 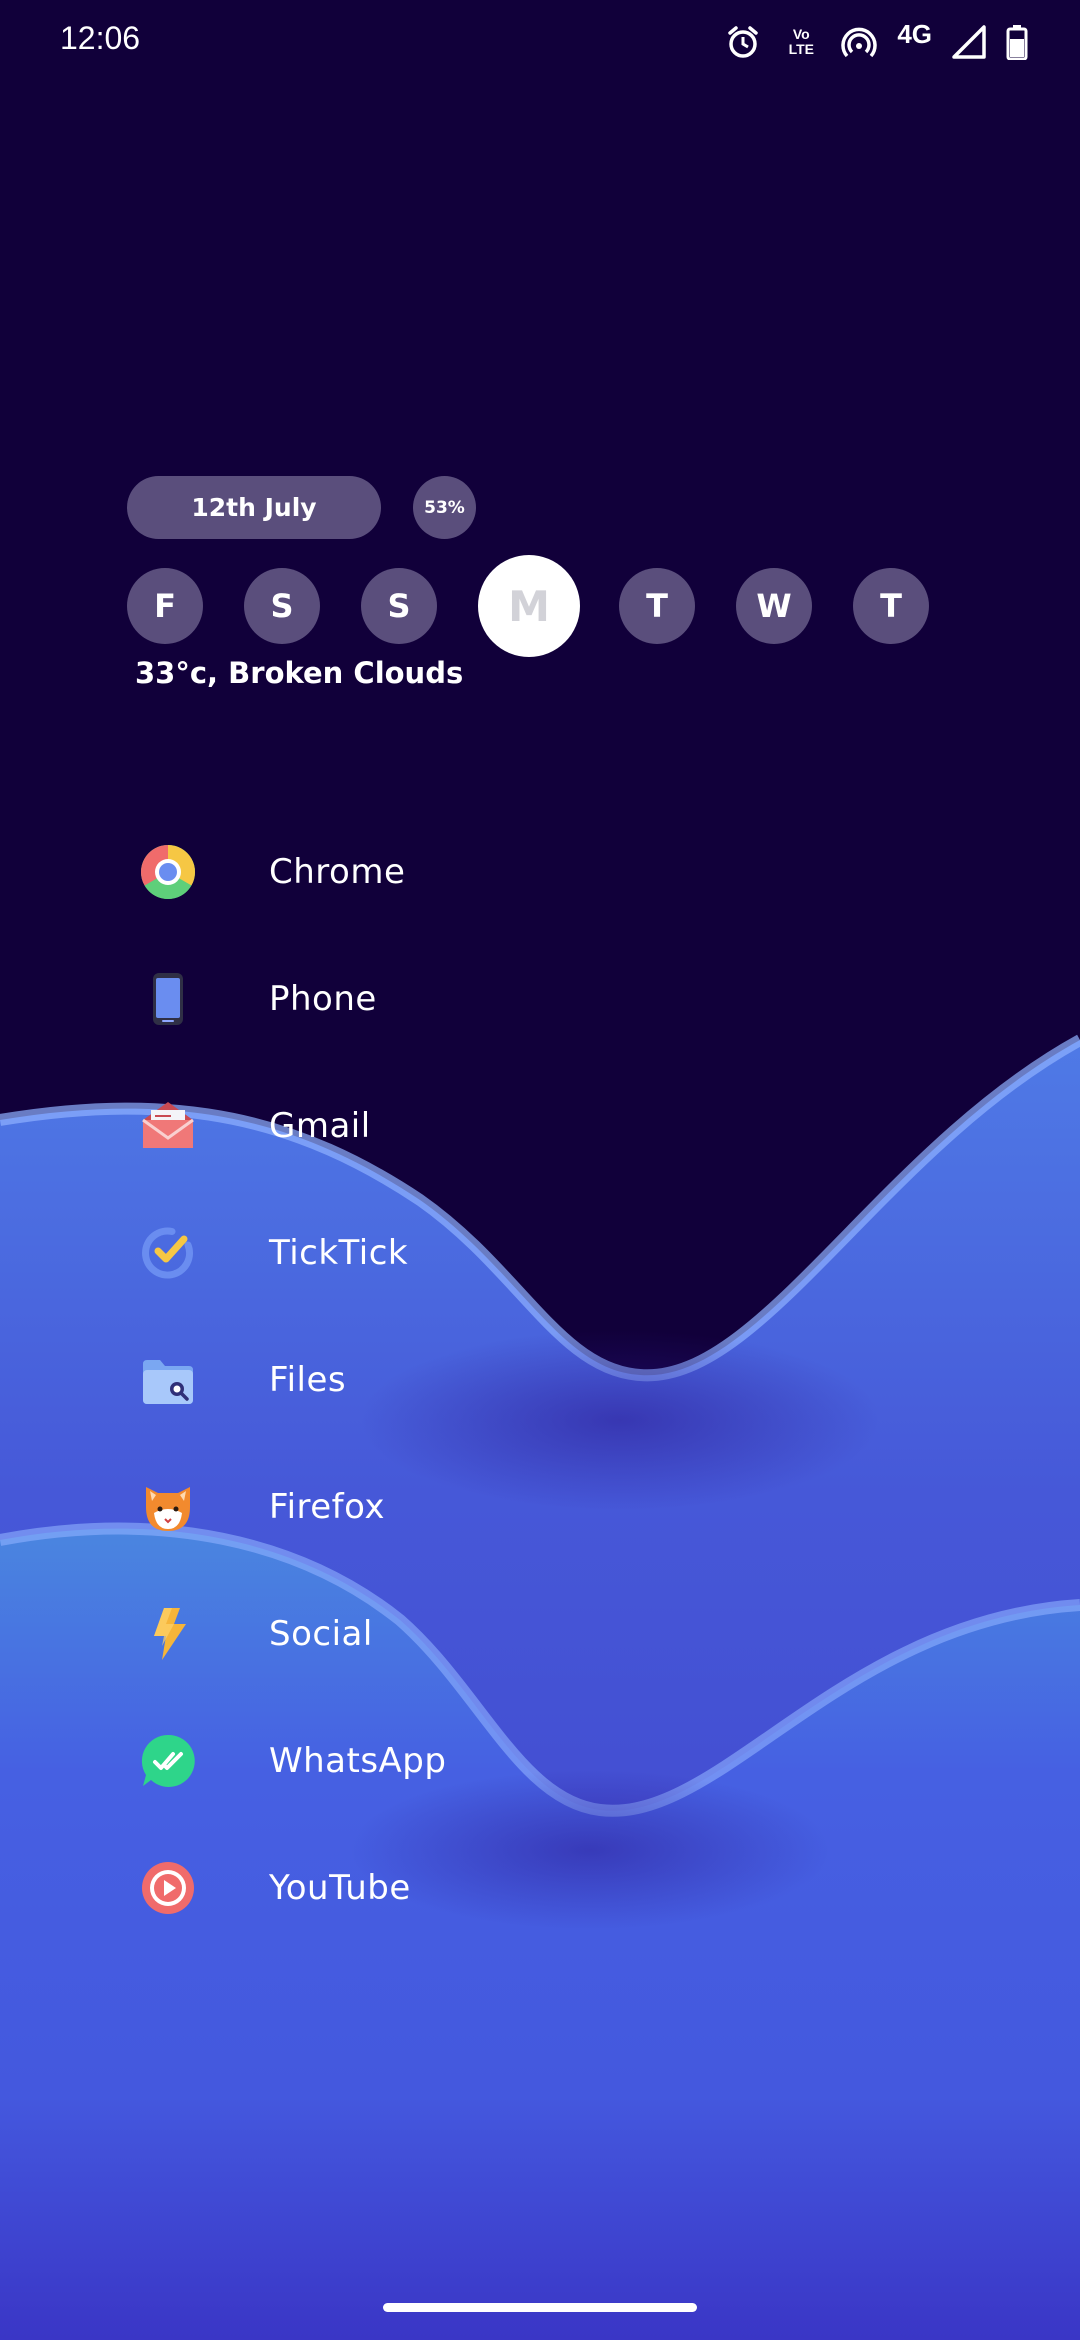 What do you see at coordinates (427, 1126) in the screenshot?
I see `app-item-gmail: Gmail` at bounding box center [427, 1126].